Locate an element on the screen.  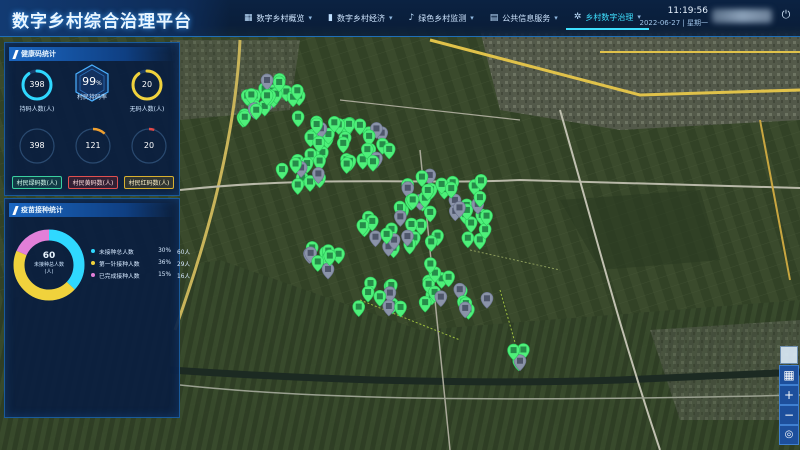
nav-label: 绿色乡村监测 is located at coordinates (442, 18).